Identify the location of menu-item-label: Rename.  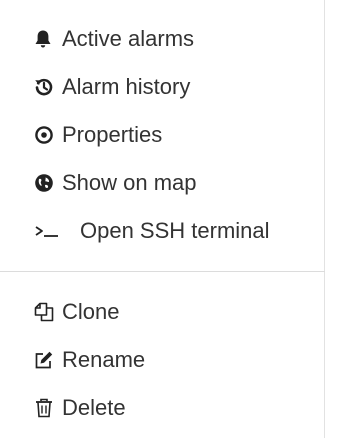
(104, 359).